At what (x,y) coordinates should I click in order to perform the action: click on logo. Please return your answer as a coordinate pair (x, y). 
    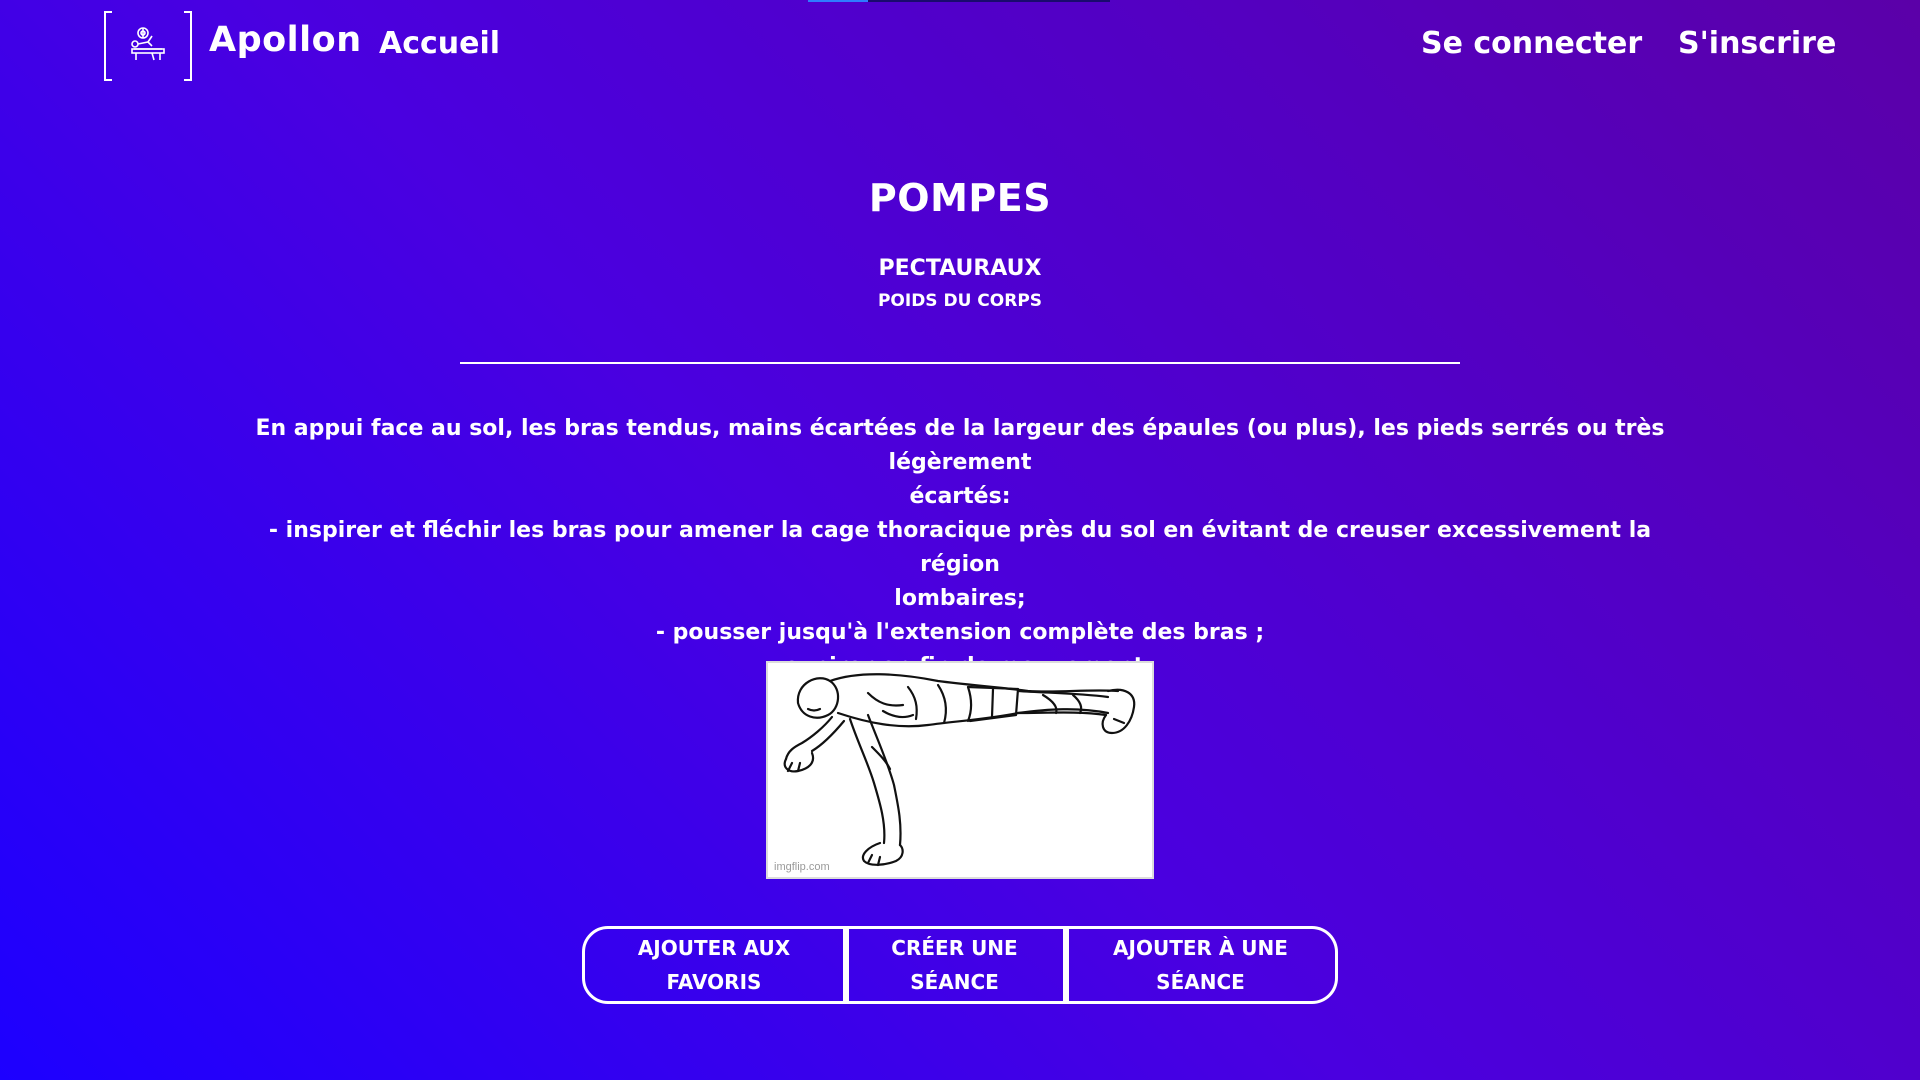
    Looking at the image, I should click on (148, 46).